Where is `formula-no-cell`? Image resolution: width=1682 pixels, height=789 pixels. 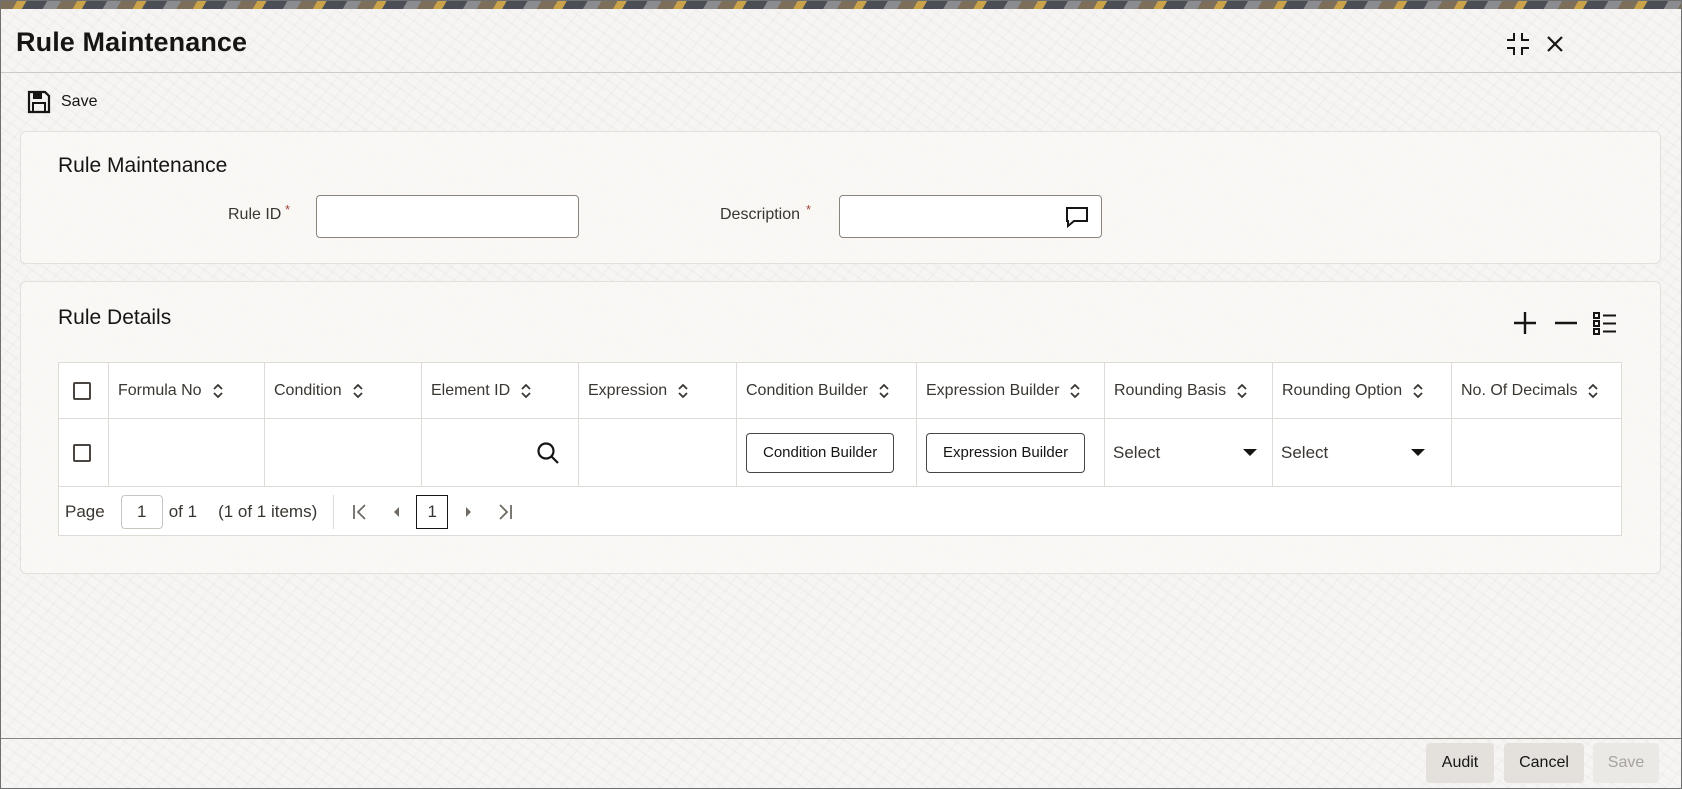
formula-no-cell is located at coordinates (187, 452).